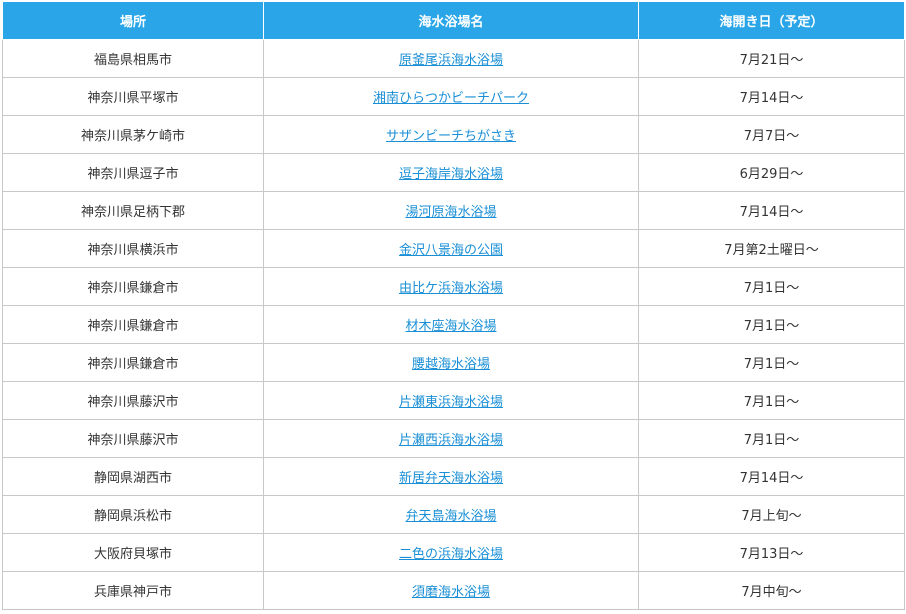  What do you see at coordinates (771, 514) in the screenshot?
I see `opening-date-cell: 7月上旬〜` at bounding box center [771, 514].